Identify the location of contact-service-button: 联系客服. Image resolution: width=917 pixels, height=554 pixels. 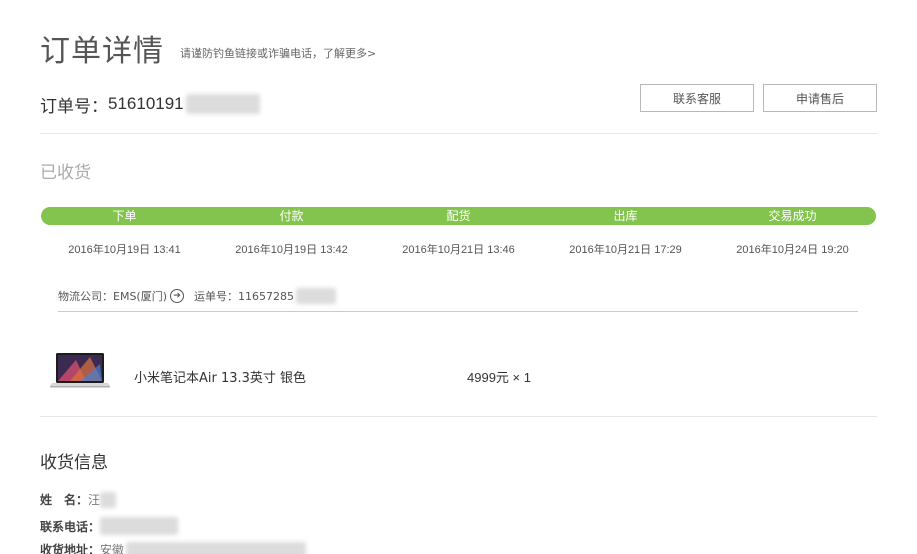
(697, 98).